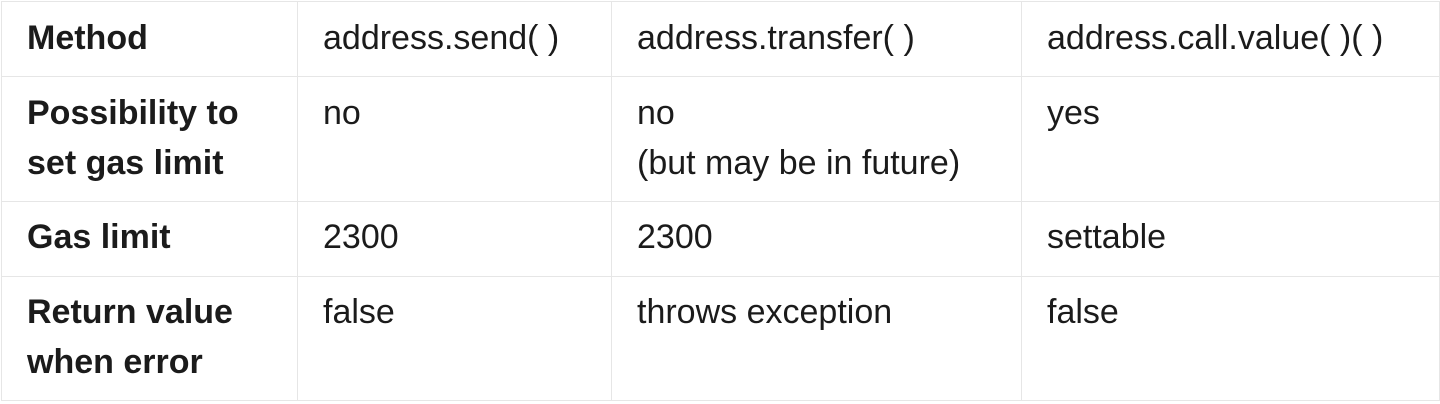 The width and height of the screenshot is (1440, 404). Describe the element at coordinates (149, 338) in the screenshot. I see `row-header-cell: Return value when error` at that location.